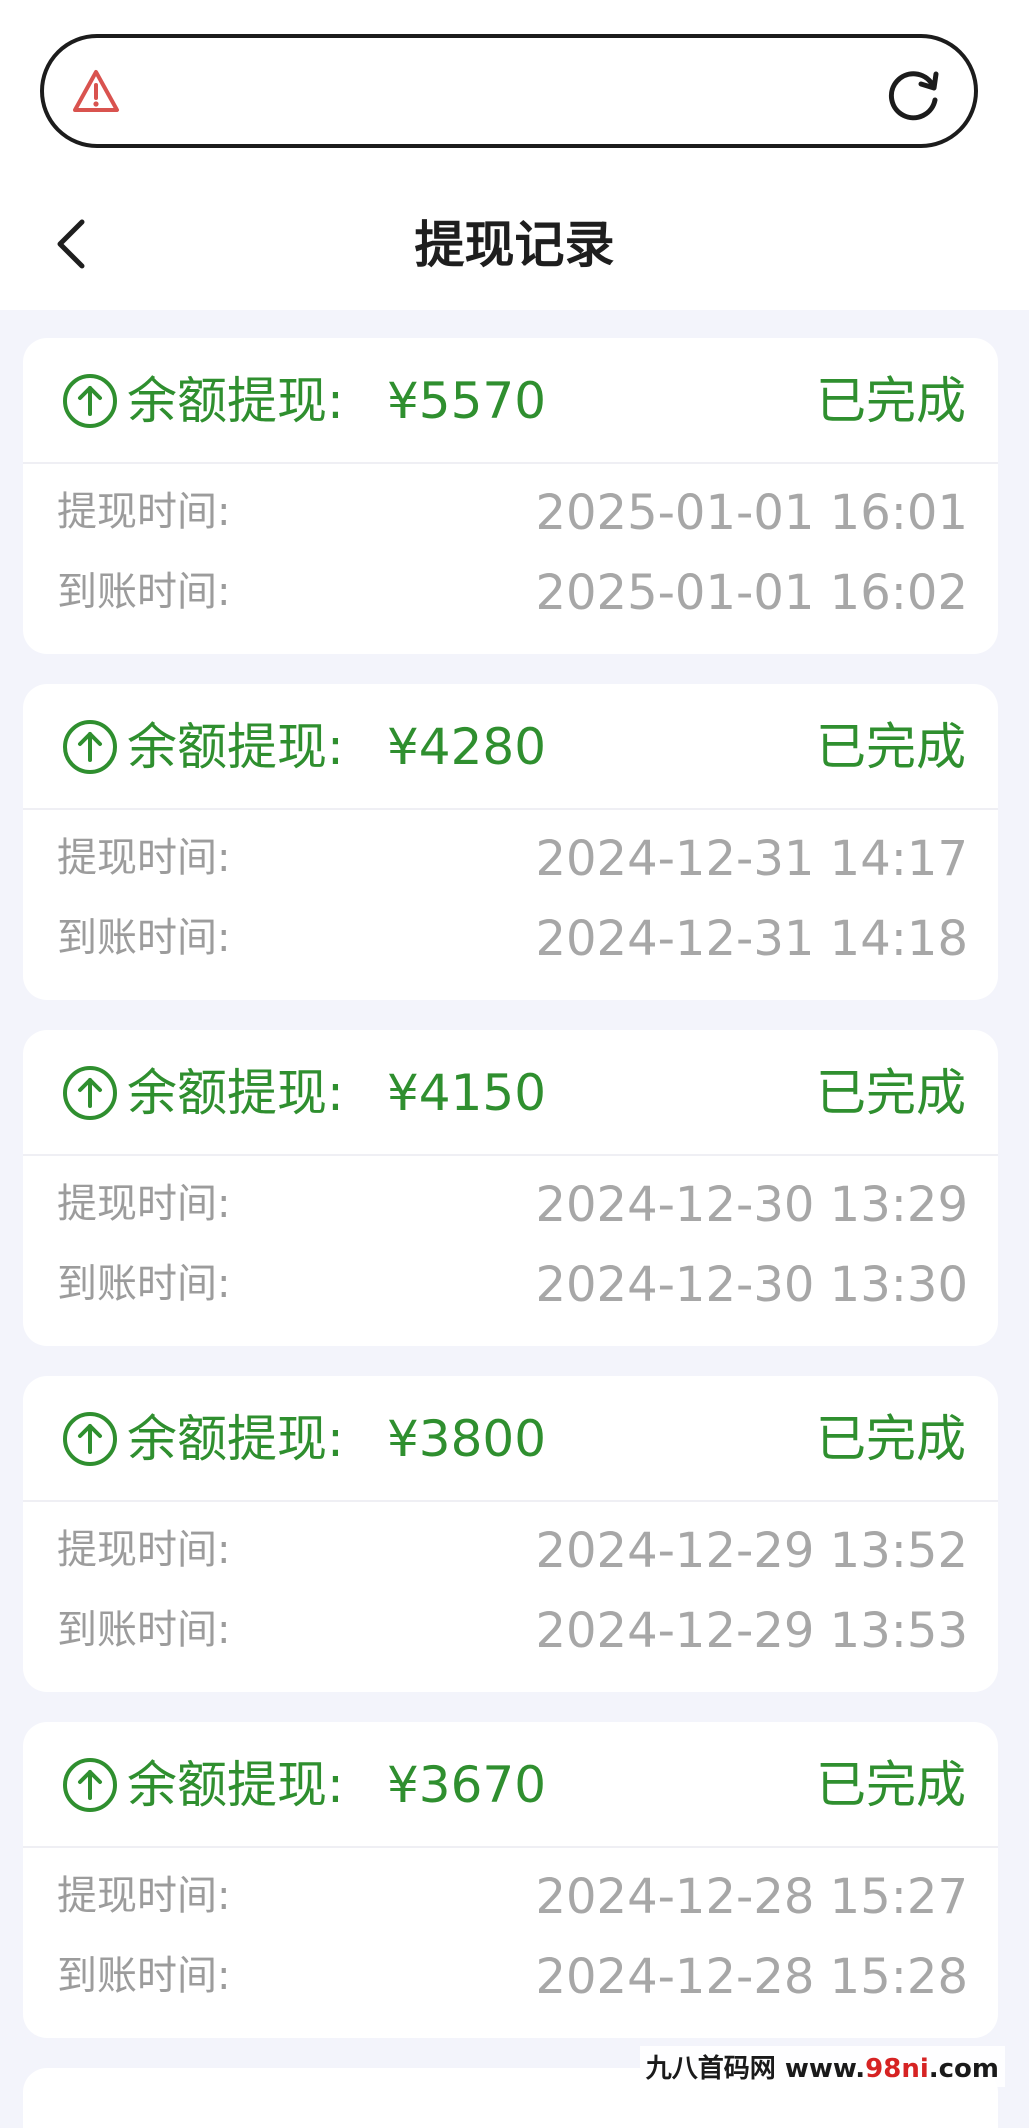  Describe the element at coordinates (467, 1439) in the screenshot. I see `record-amount: ¥3800` at that location.